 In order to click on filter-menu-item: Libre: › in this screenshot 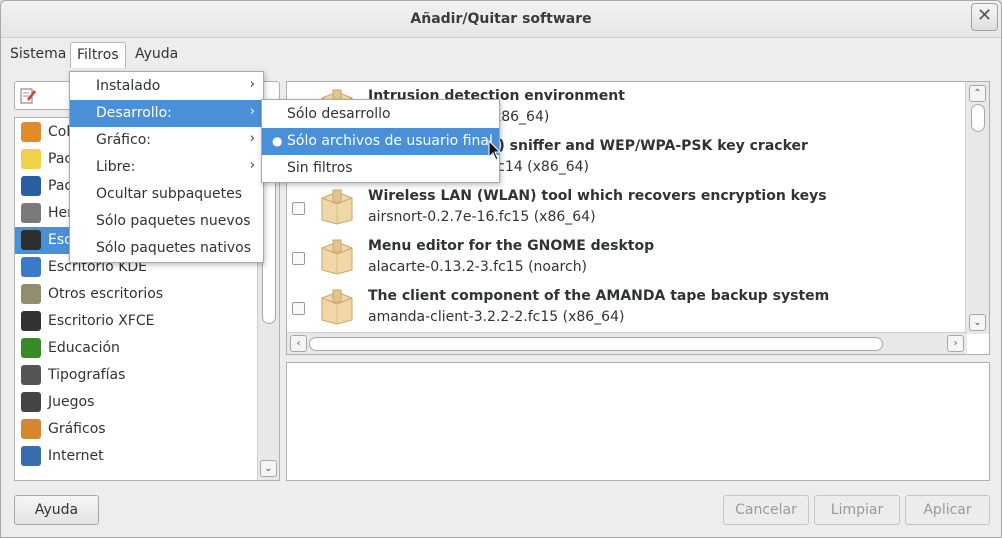, I will do `click(166, 167)`.